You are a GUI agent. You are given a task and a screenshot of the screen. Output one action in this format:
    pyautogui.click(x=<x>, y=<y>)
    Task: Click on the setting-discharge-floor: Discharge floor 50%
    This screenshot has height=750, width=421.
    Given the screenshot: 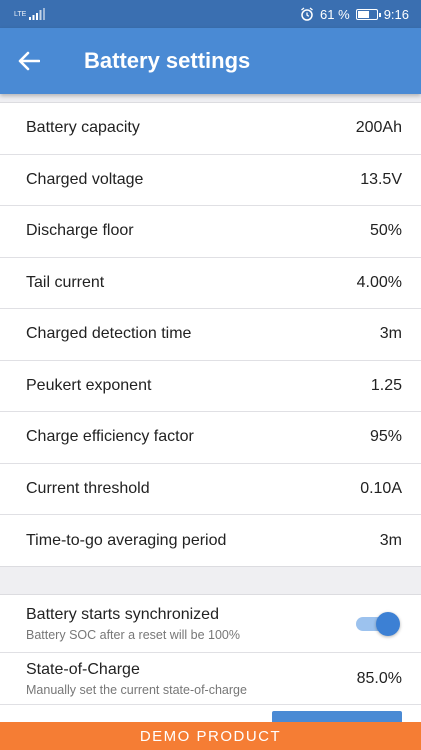 What is the action you would take?
    pyautogui.click(x=210, y=232)
    